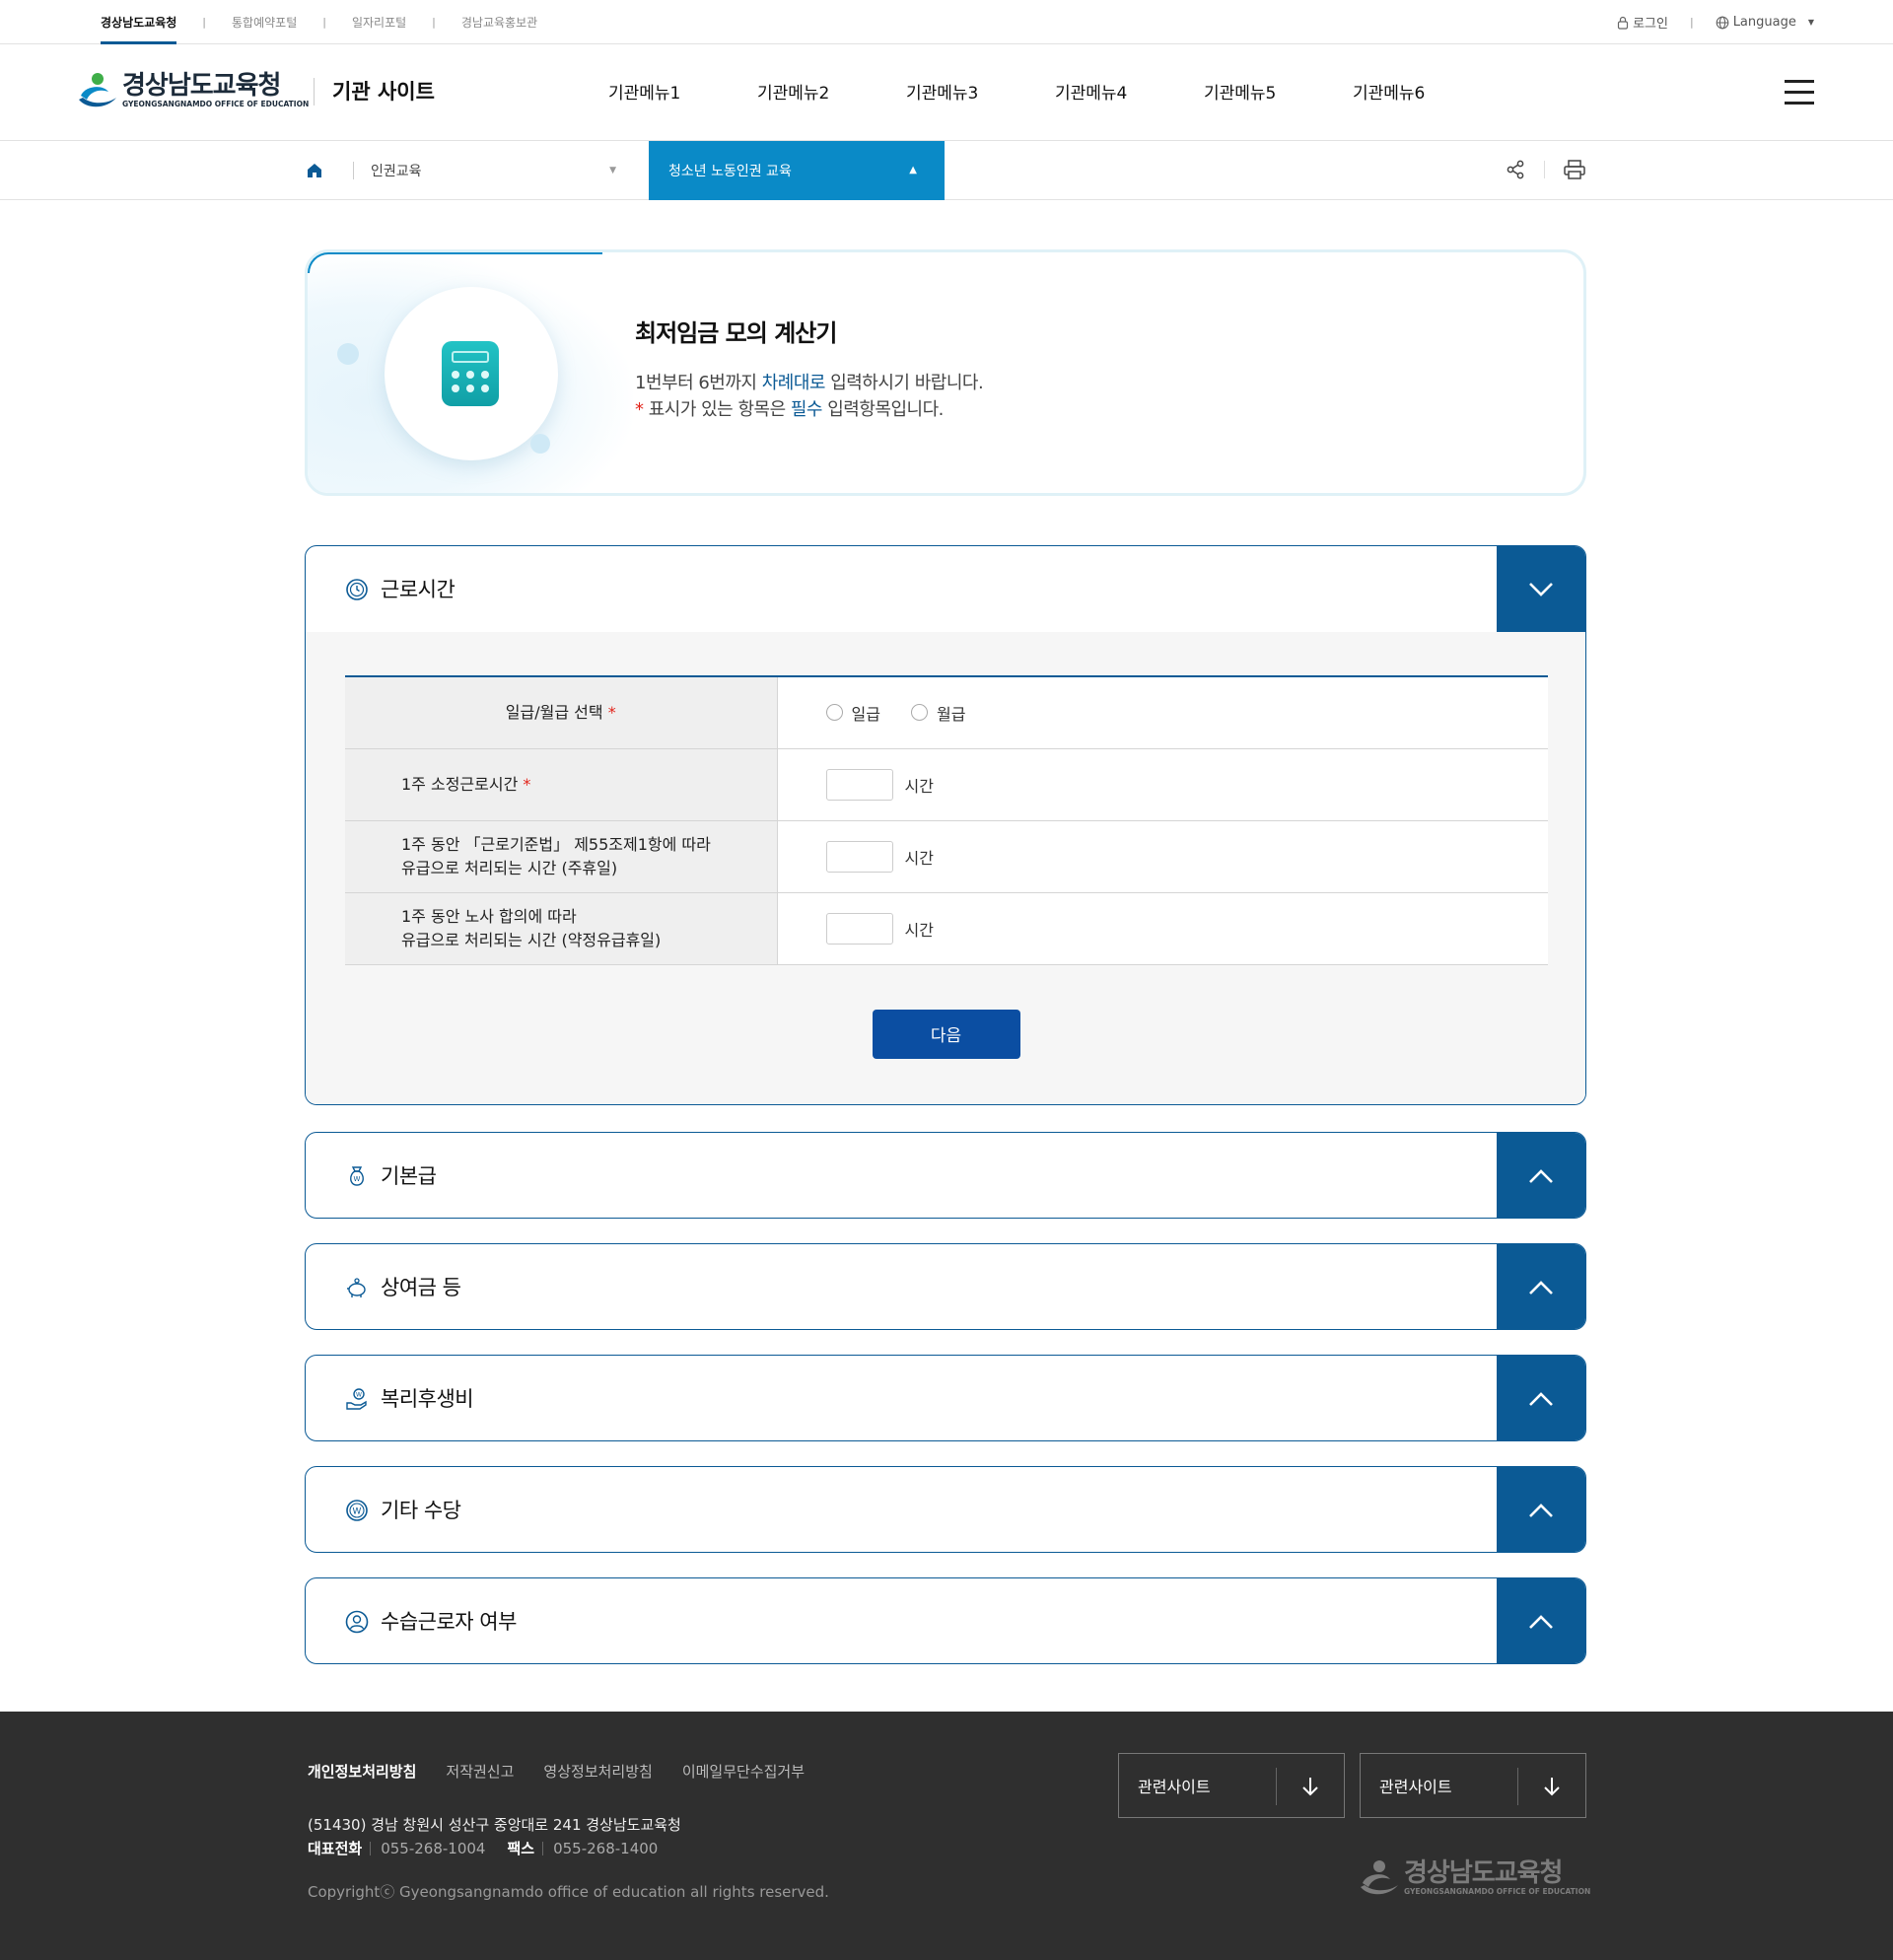 The width and height of the screenshot is (1893, 1960). Describe the element at coordinates (1163, 712) in the screenshot. I see `pay-type-cell: 일급 월급` at that location.